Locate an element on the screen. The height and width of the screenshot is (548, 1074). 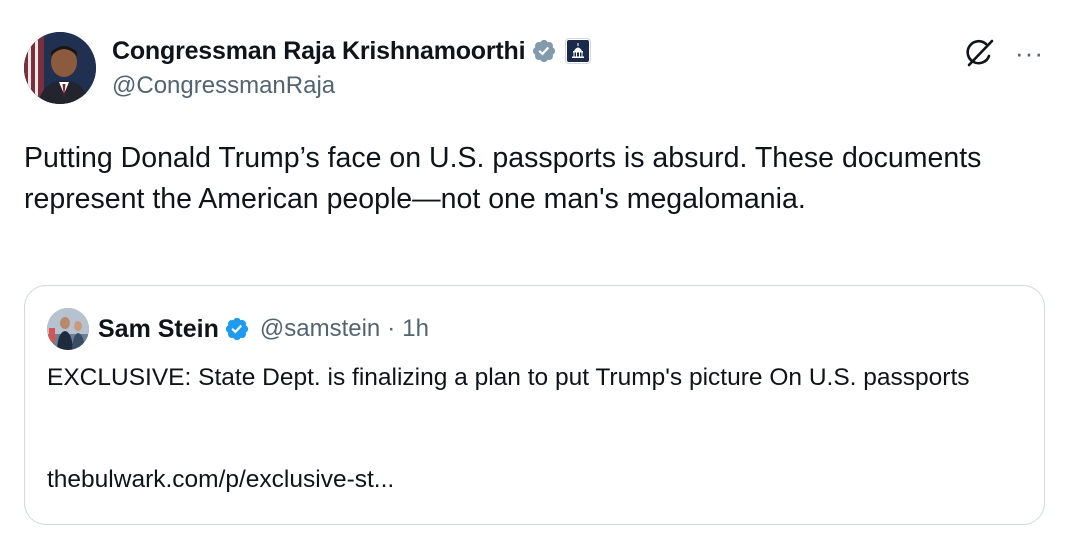
quoted-tweet-header: Sam Stein @samstein · 1h is located at coordinates (238, 329).